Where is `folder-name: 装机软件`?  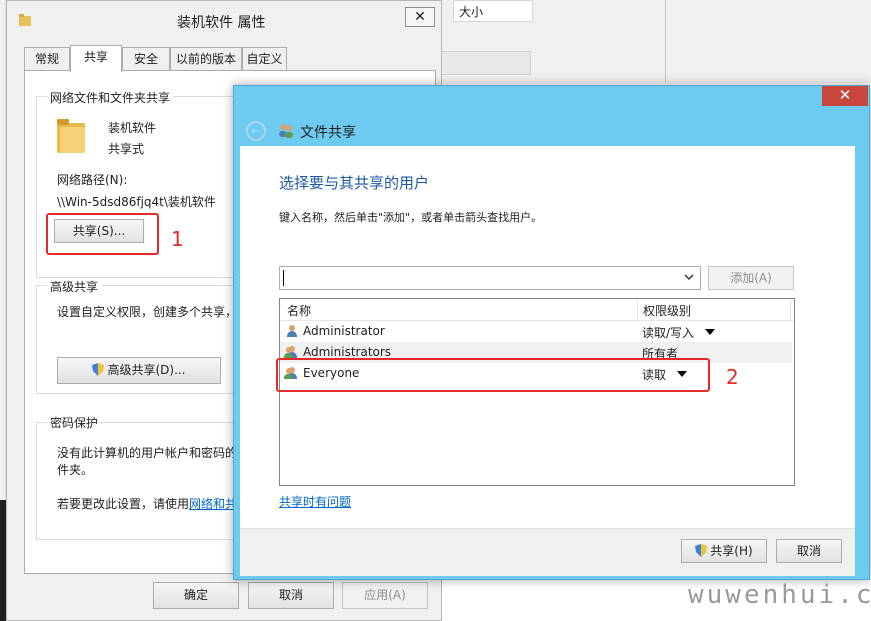
folder-name: 装机软件 is located at coordinates (132, 128).